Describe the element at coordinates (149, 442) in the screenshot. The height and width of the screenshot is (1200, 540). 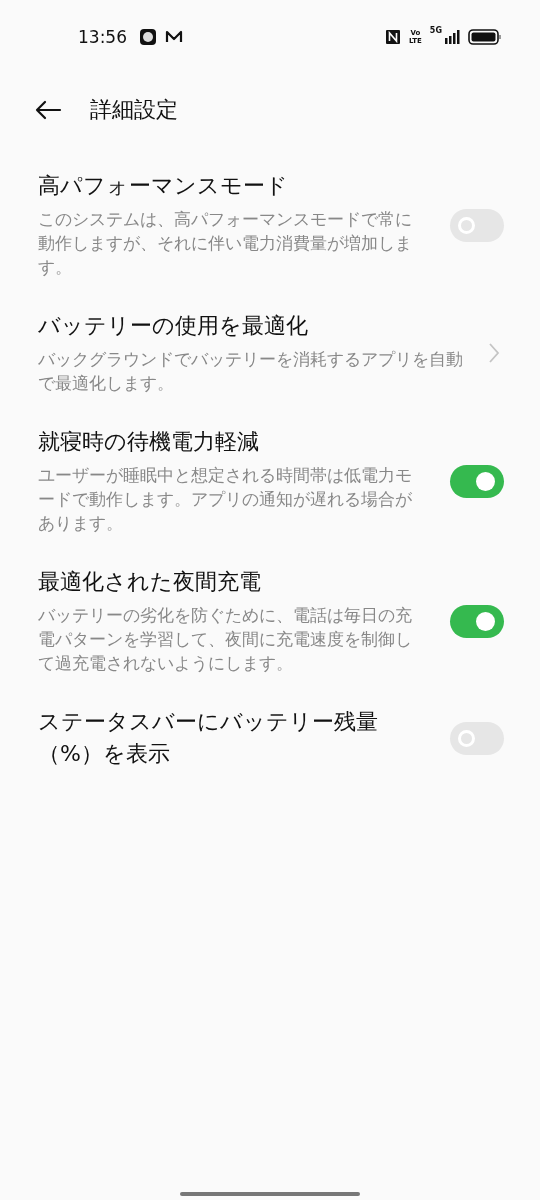
I see `setting-title: 就寝時の待機電力軽減` at that location.